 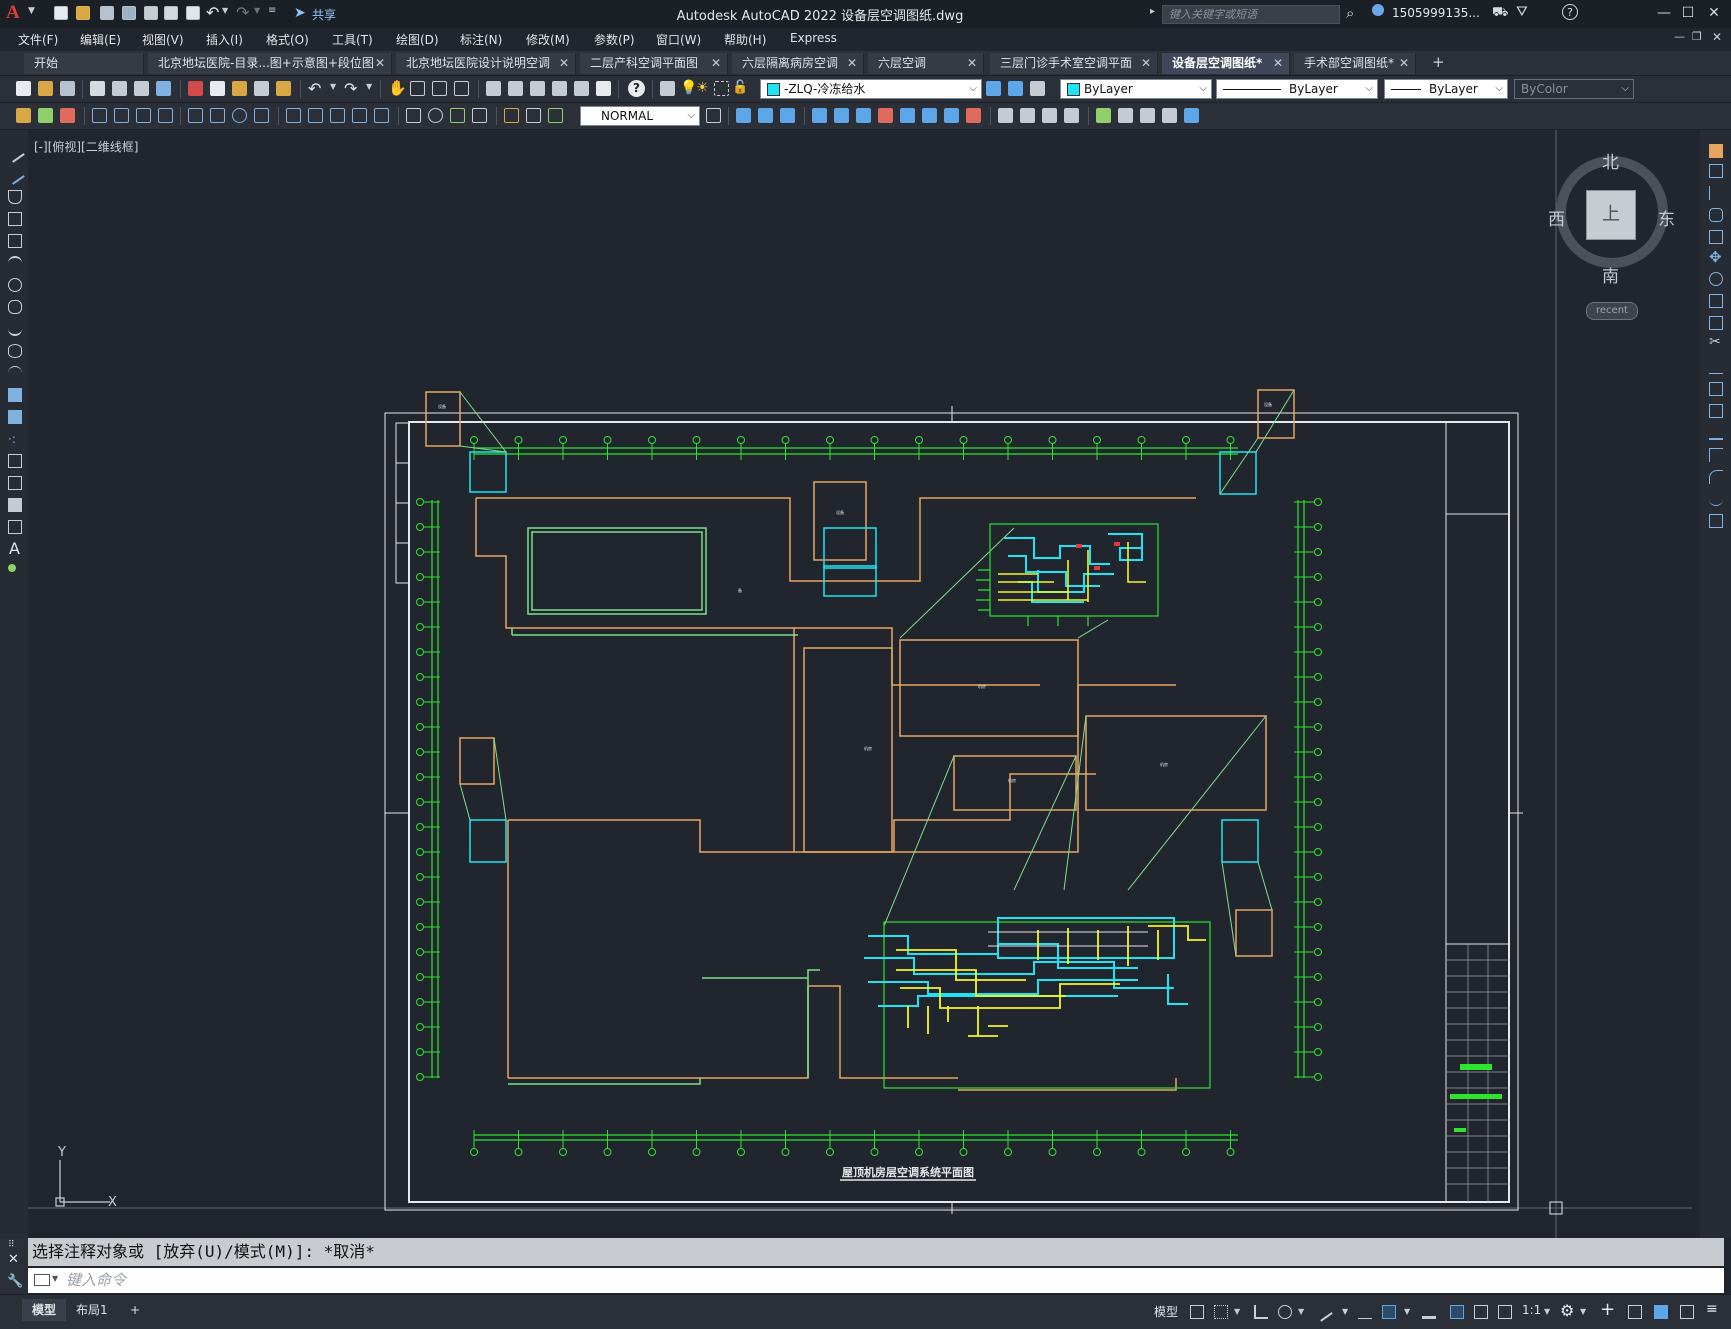 I want to click on paste-icon, so click(x=239, y=88).